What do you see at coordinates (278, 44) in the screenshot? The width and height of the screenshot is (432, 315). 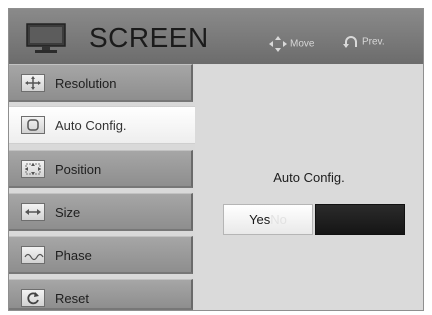 I see `move-arrows-icon` at bounding box center [278, 44].